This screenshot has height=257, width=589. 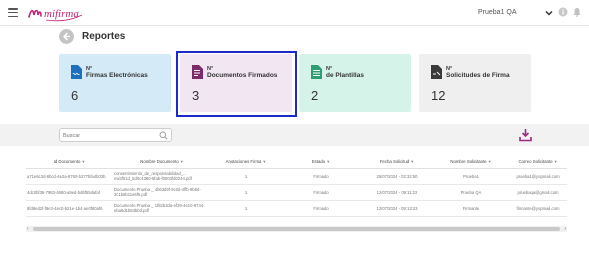 What do you see at coordinates (577, 12) in the screenshot?
I see `bell-icon` at bounding box center [577, 12].